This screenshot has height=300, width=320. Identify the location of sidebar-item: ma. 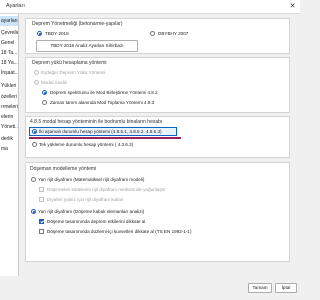
(9, 149).